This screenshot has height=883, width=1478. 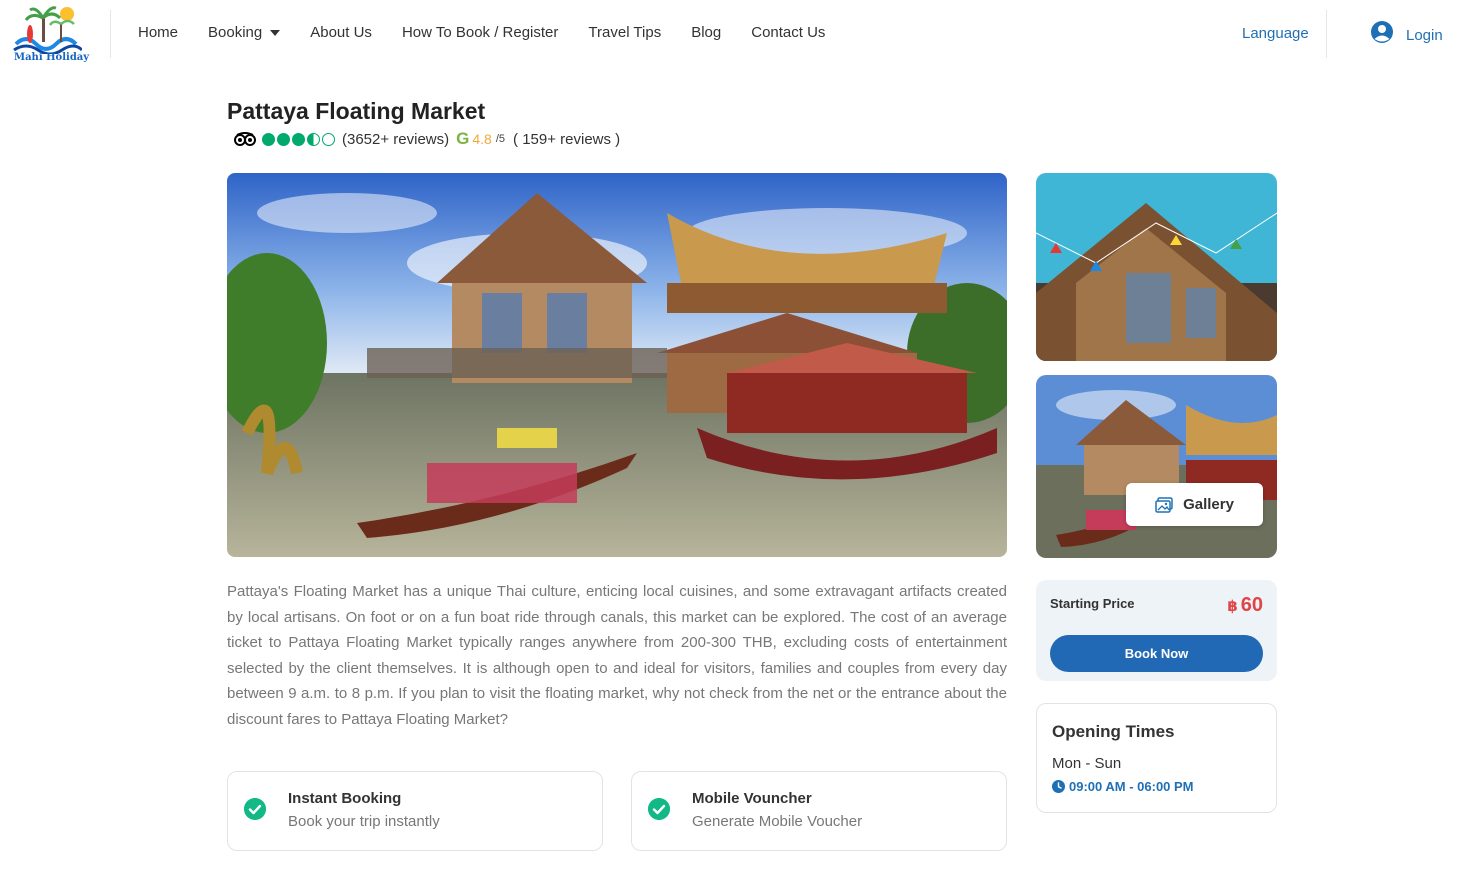 I want to click on tripadvisor-owl-icon, so click(x=245, y=139).